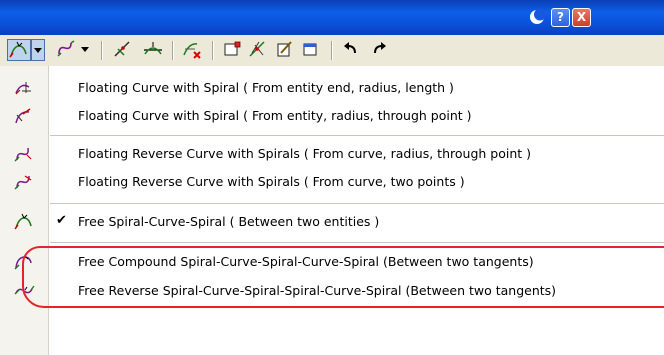 The width and height of the screenshot is (664, 355). What do you see at coordinates (311, 50) in the screenshot?
I see `table-icon` at bounding box center [311, 50].